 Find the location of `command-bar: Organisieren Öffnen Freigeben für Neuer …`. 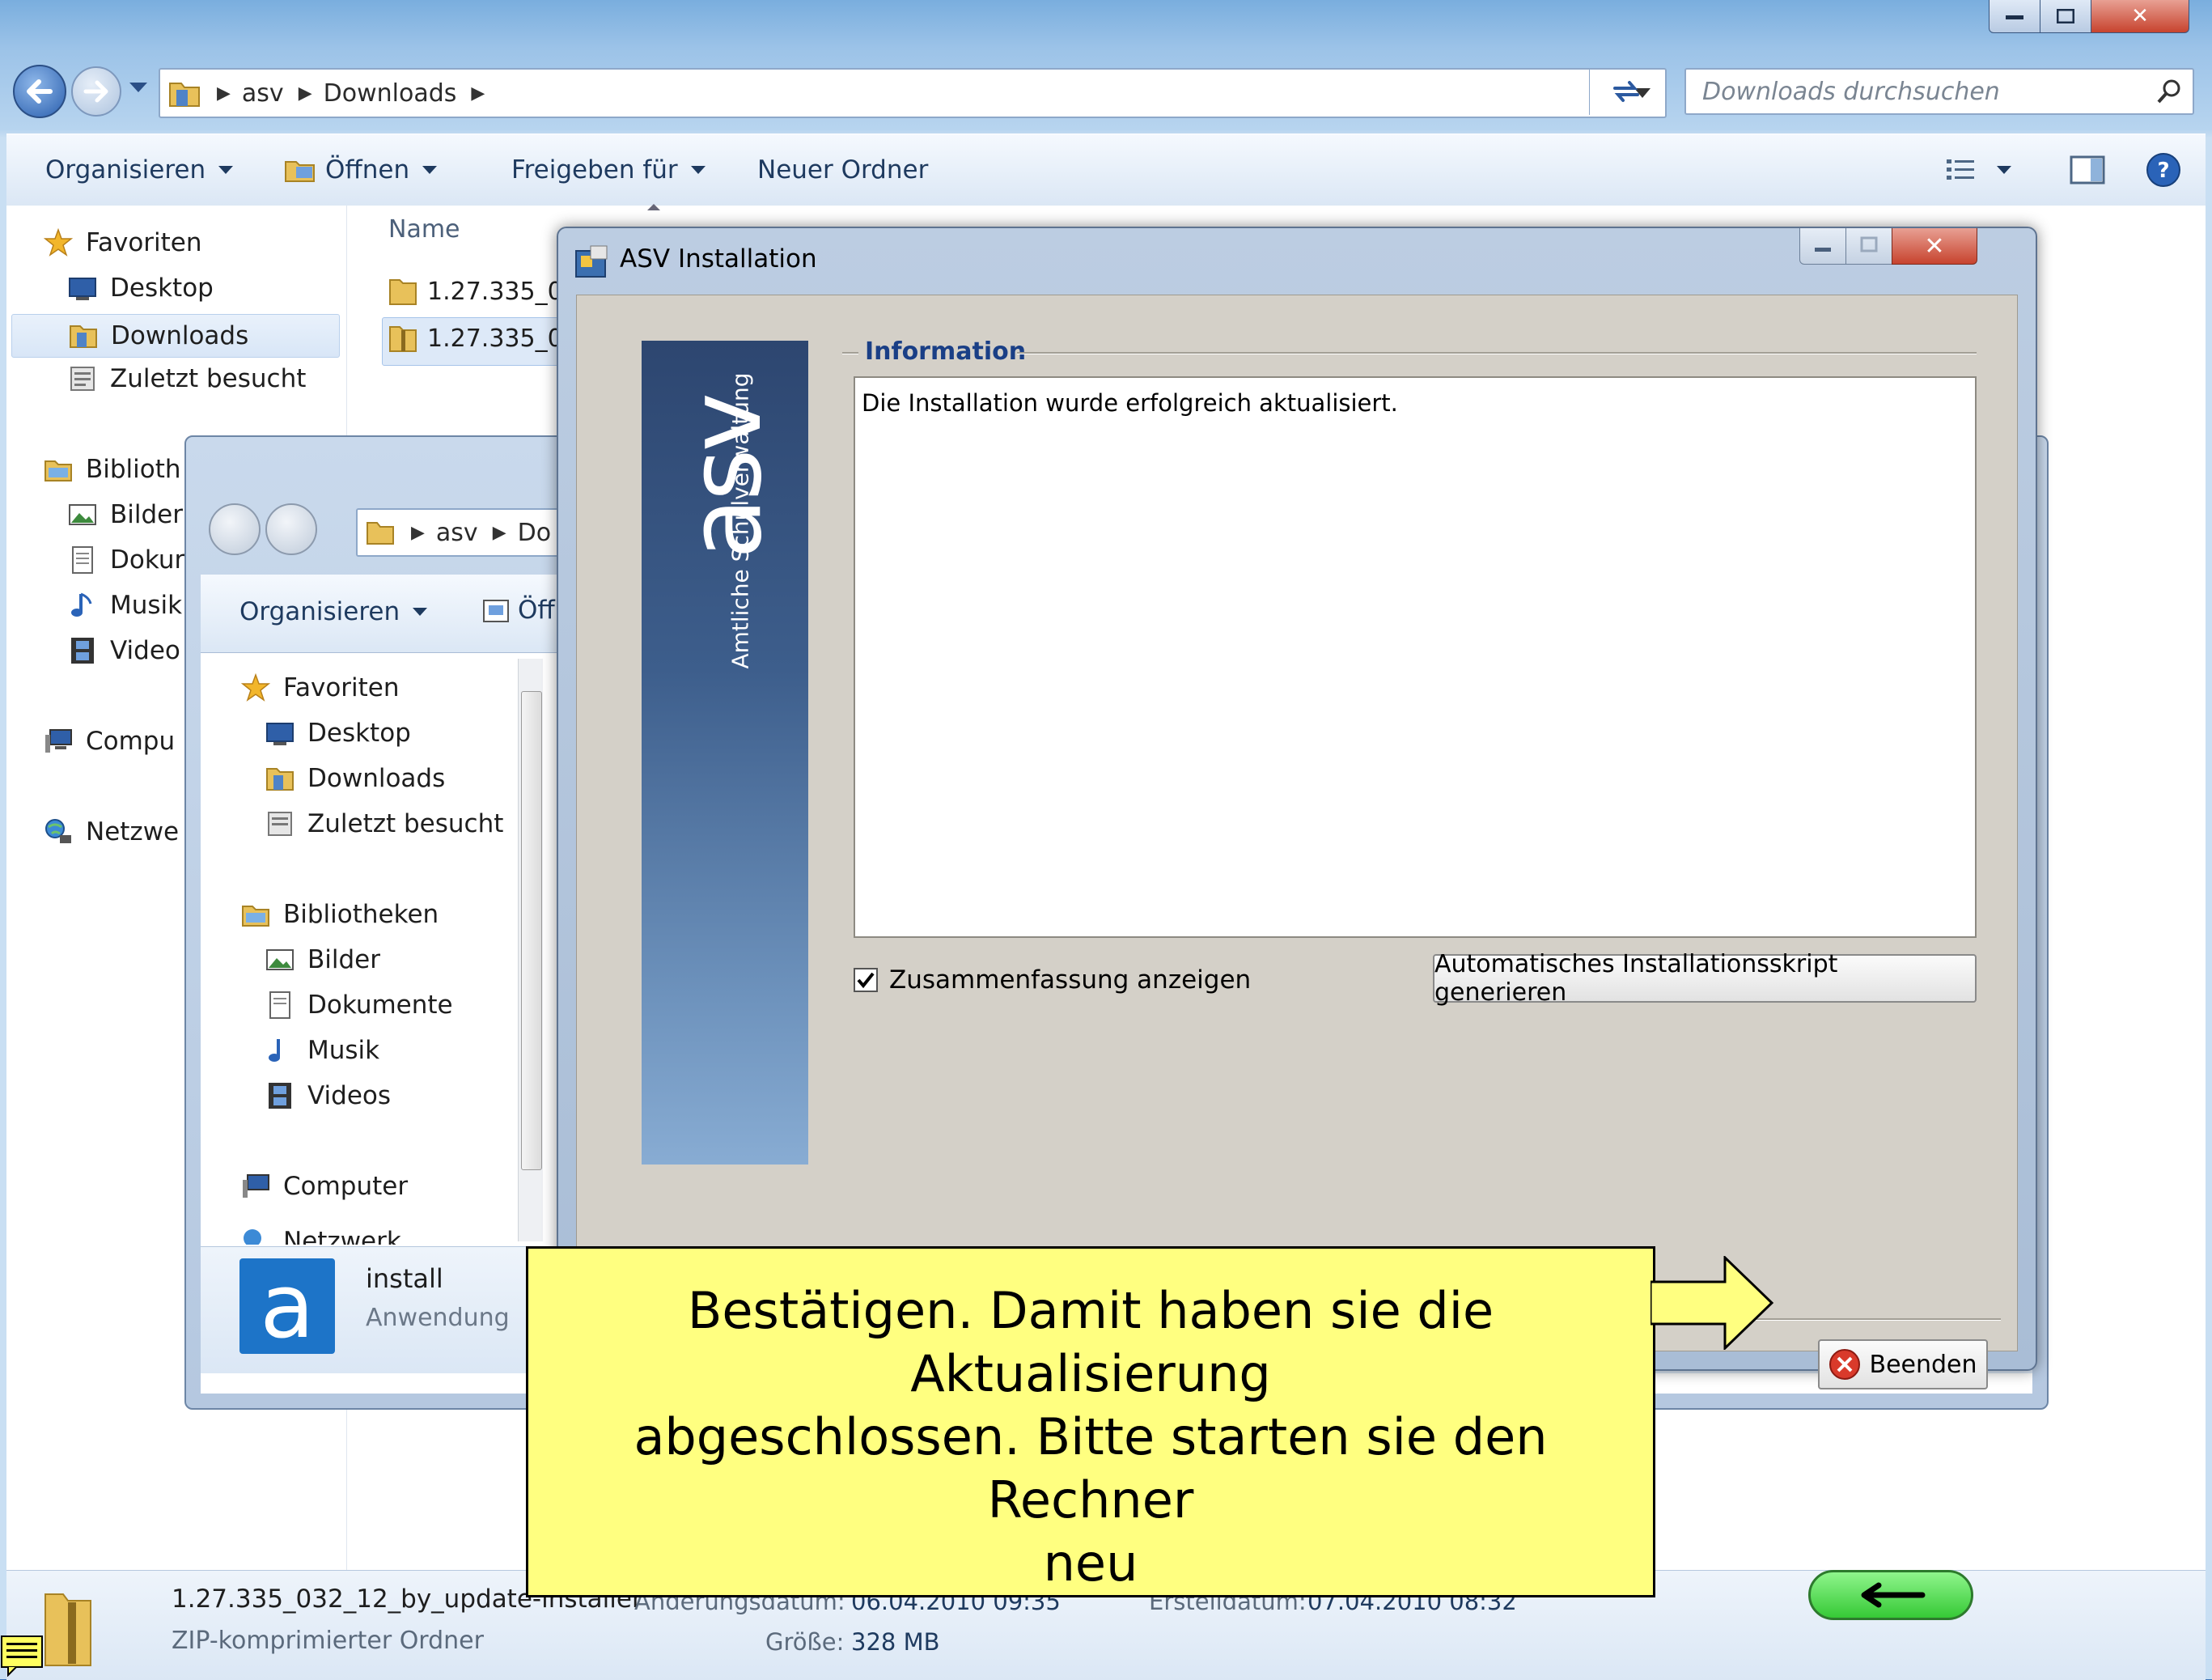

command-bar: Organisieren Öffnen Freigeben für Neuer … is located at coordinates (1106, 170).